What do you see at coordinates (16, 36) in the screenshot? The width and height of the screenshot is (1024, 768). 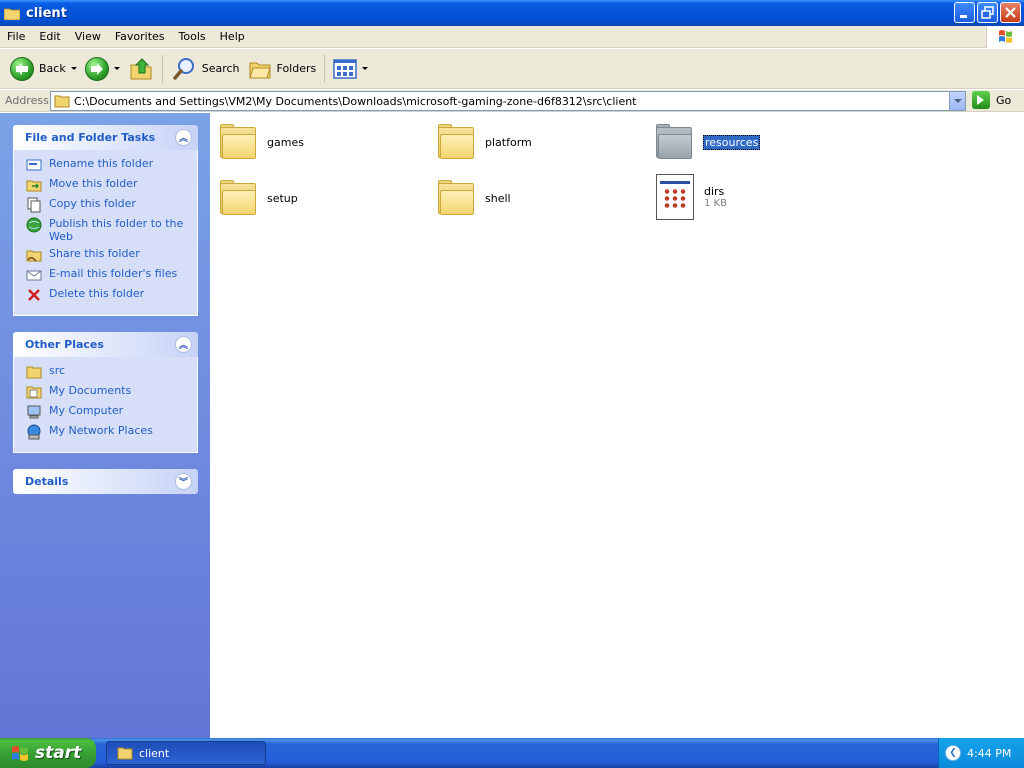 I see `menu-file: File` at bounding box center [16, 36].